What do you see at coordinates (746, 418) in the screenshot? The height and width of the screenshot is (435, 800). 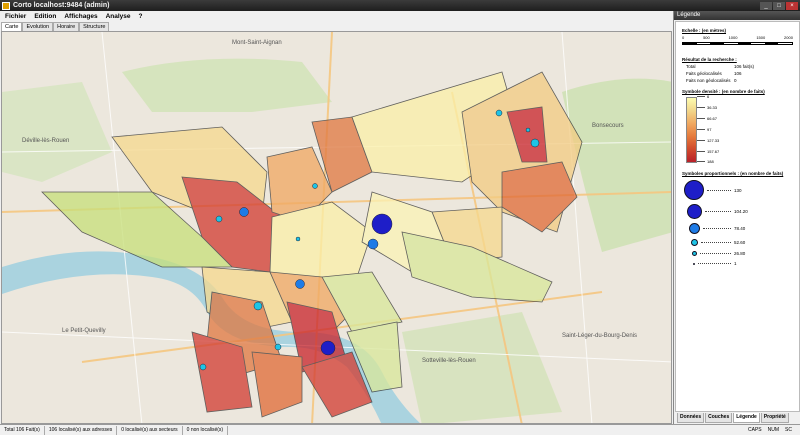 I see `panel-tab-legende: Légende` at bounding box center [746, 418].